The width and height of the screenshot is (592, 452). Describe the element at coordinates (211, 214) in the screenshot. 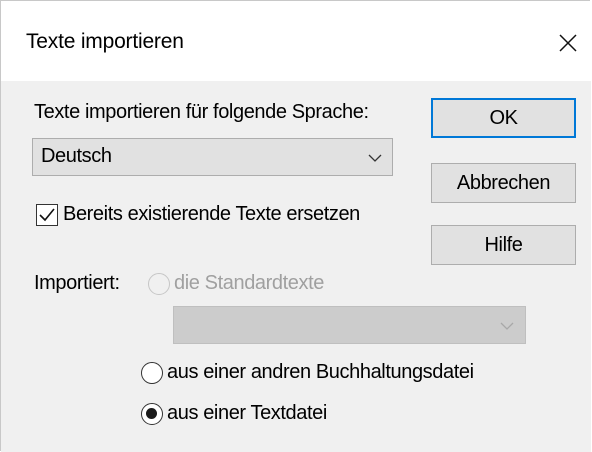

I see `replace-existing-label: Bereits existierende Texte ersetzen` at that location.